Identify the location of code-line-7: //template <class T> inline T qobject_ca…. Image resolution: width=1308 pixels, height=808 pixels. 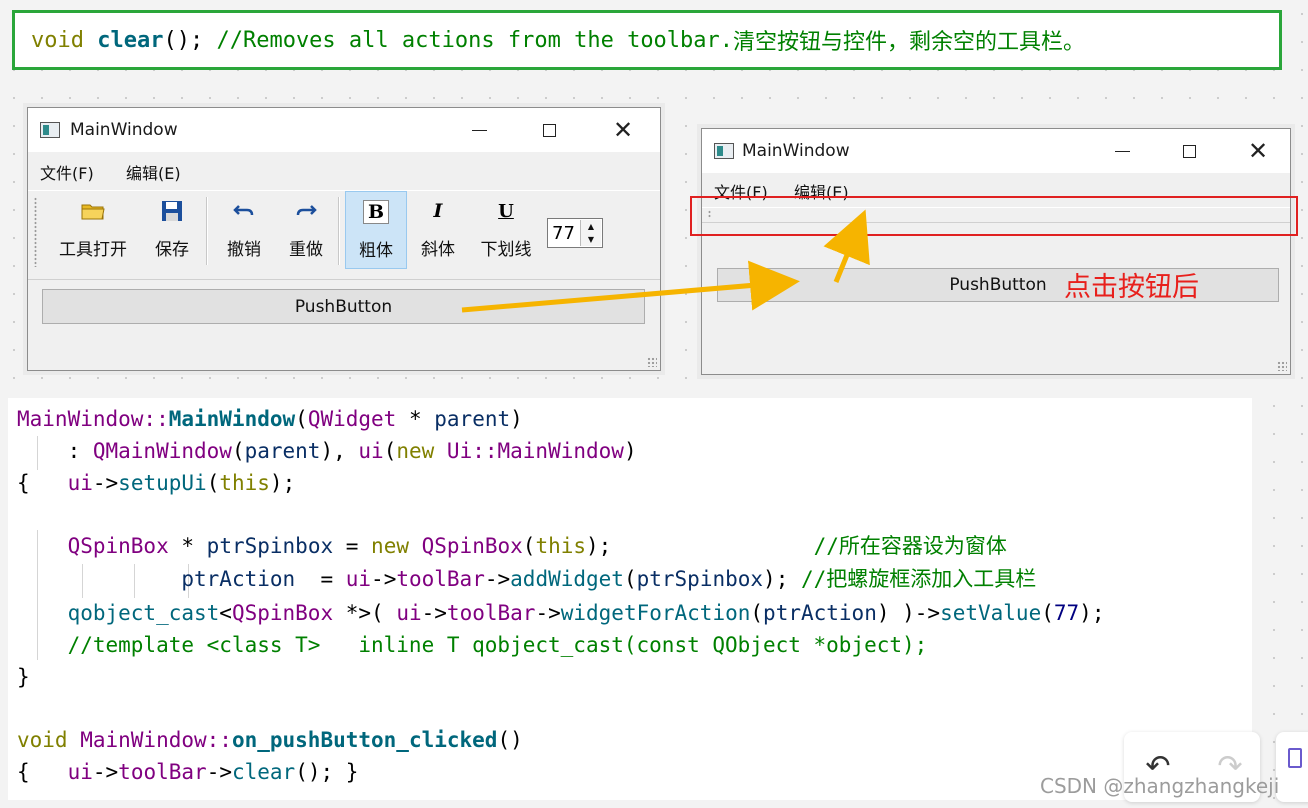
(472, 645).